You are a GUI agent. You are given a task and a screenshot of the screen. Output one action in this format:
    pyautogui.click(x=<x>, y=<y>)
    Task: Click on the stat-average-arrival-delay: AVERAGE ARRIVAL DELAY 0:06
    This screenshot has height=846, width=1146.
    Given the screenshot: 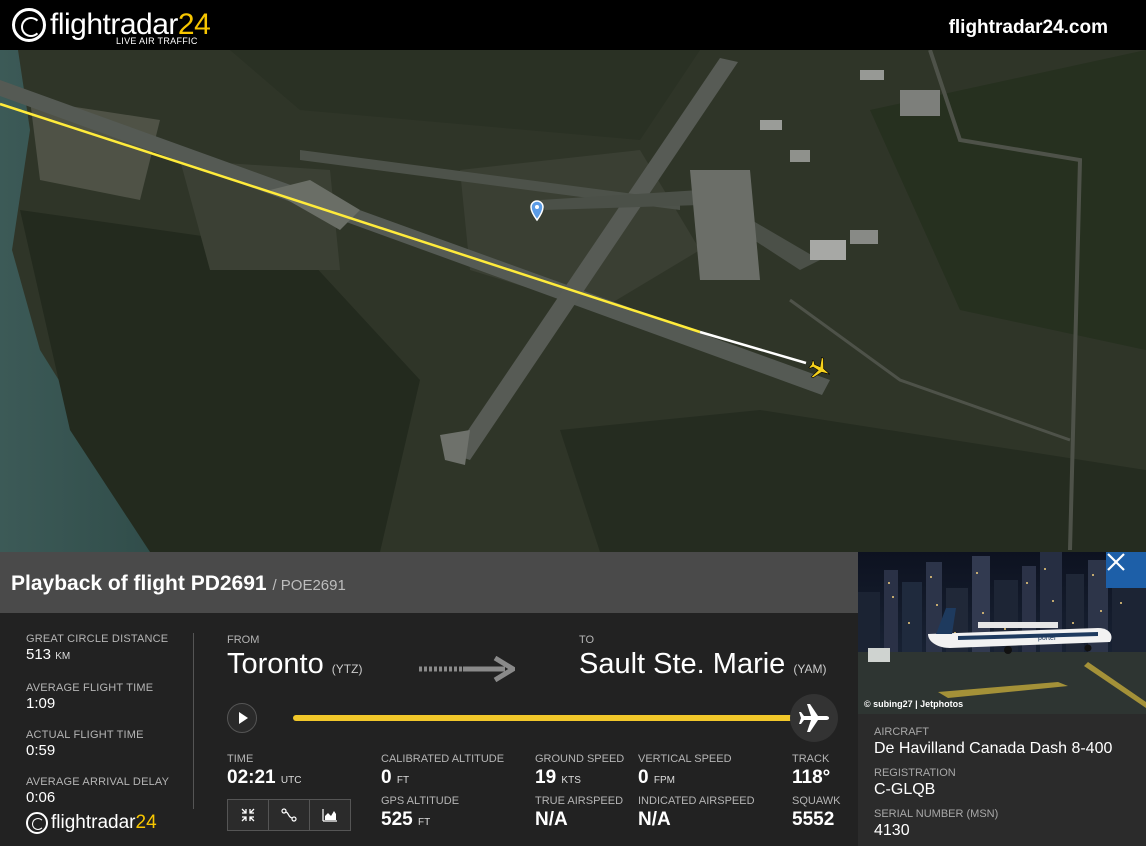 What is the action you would take?
    pyautogui.click(x=98, y=791)
    